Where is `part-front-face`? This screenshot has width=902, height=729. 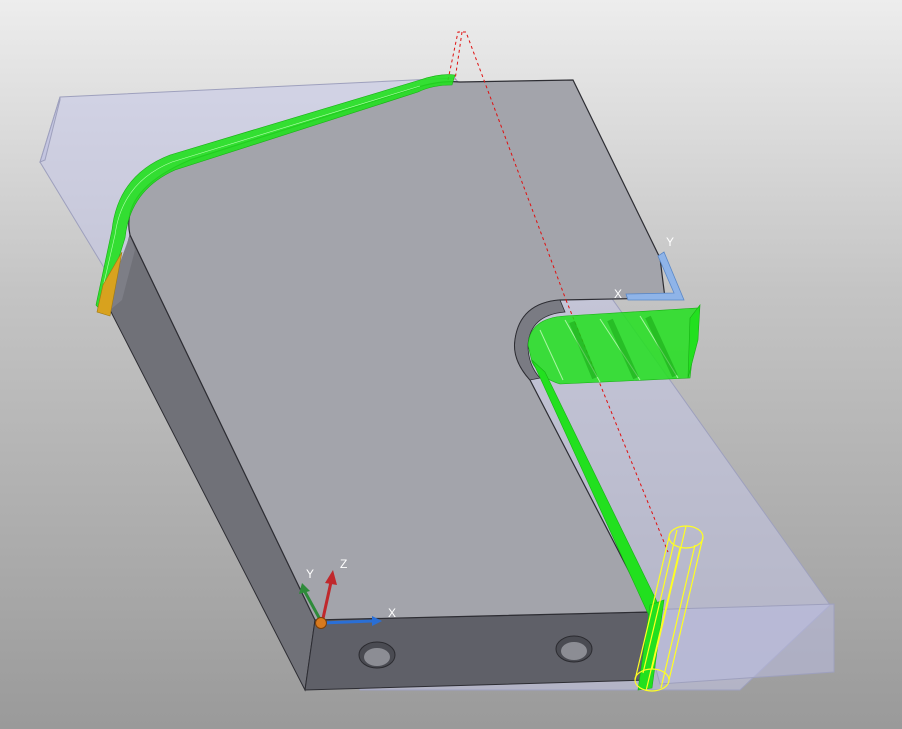 part-front-face is located at coordinates (477, 651).